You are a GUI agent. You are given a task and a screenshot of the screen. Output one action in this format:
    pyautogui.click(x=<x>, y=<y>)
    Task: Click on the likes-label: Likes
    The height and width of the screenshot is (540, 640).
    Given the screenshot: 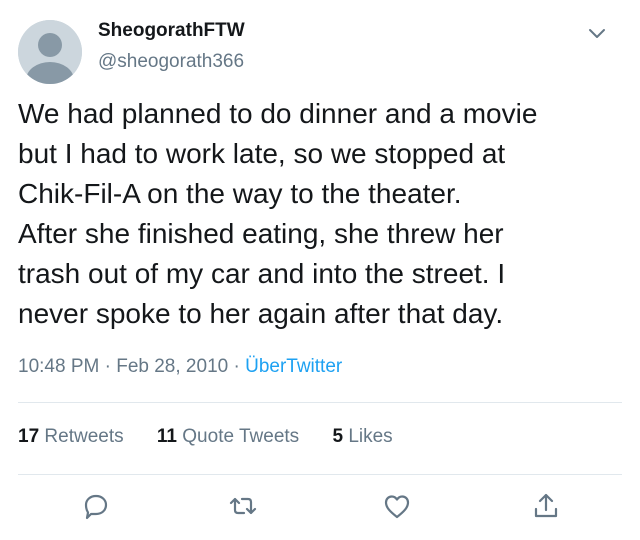 What is the action you would take?
    pyautogui.click(x=370, y=436)
    